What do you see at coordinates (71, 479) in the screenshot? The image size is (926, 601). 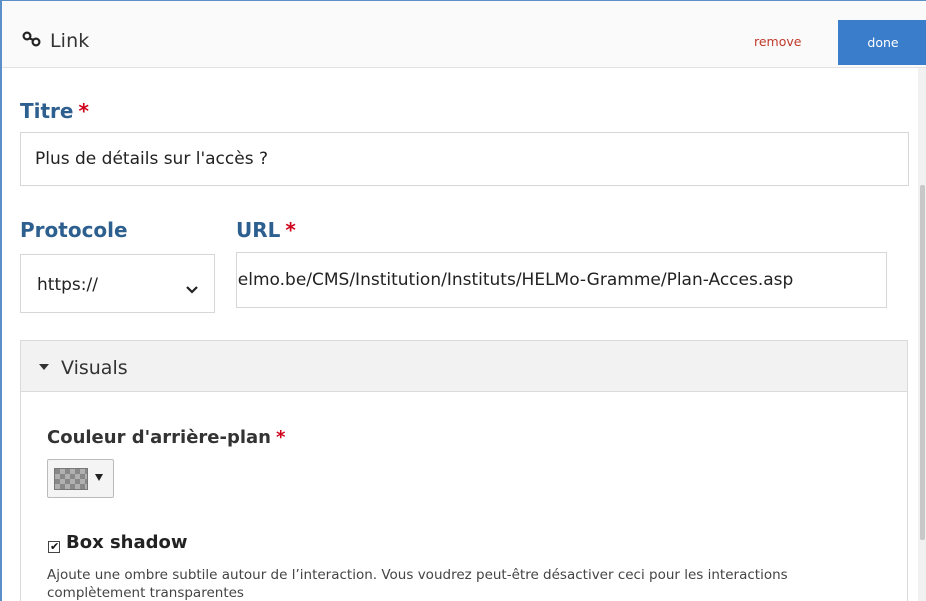 I see `color-swatch` at bounding box center [71, 479].